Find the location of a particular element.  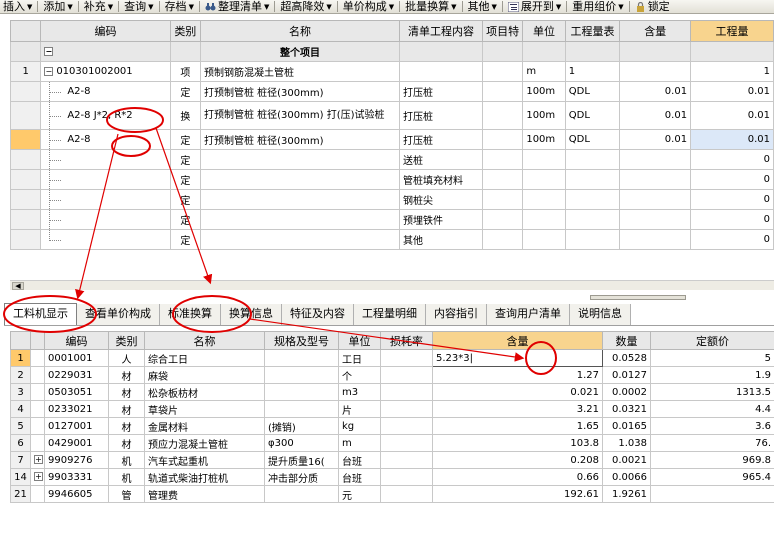

quantity-cell: 0.0321 is located at coordinates (626, 409).